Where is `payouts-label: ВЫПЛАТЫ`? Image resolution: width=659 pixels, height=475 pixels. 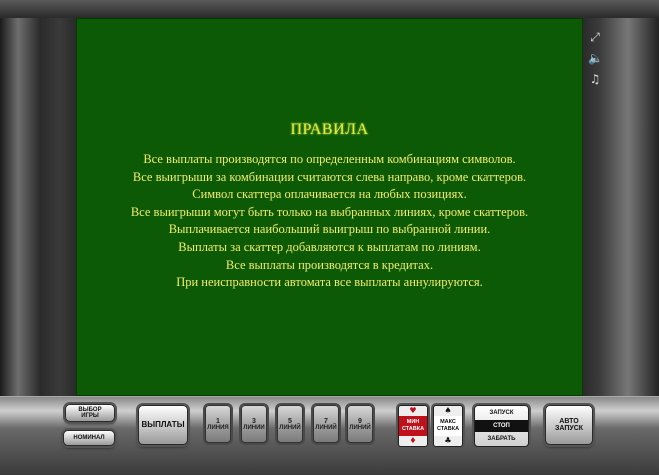
payouts-label: ВЫПЛАТЫ is located at coordinates (163, 424).